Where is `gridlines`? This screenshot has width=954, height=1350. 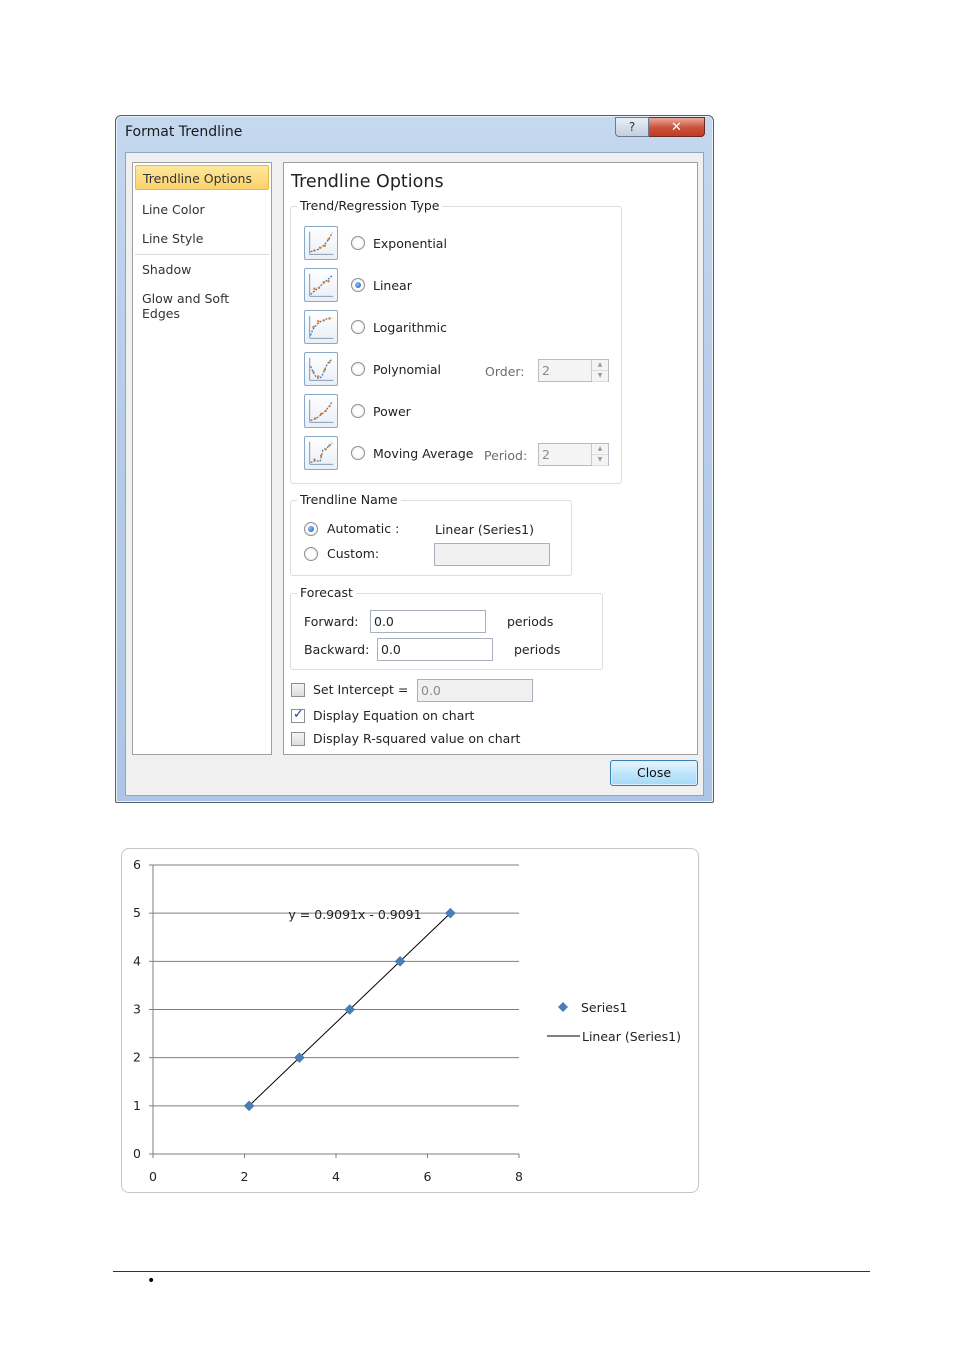
gridlines is located at coordinates (336, 985).